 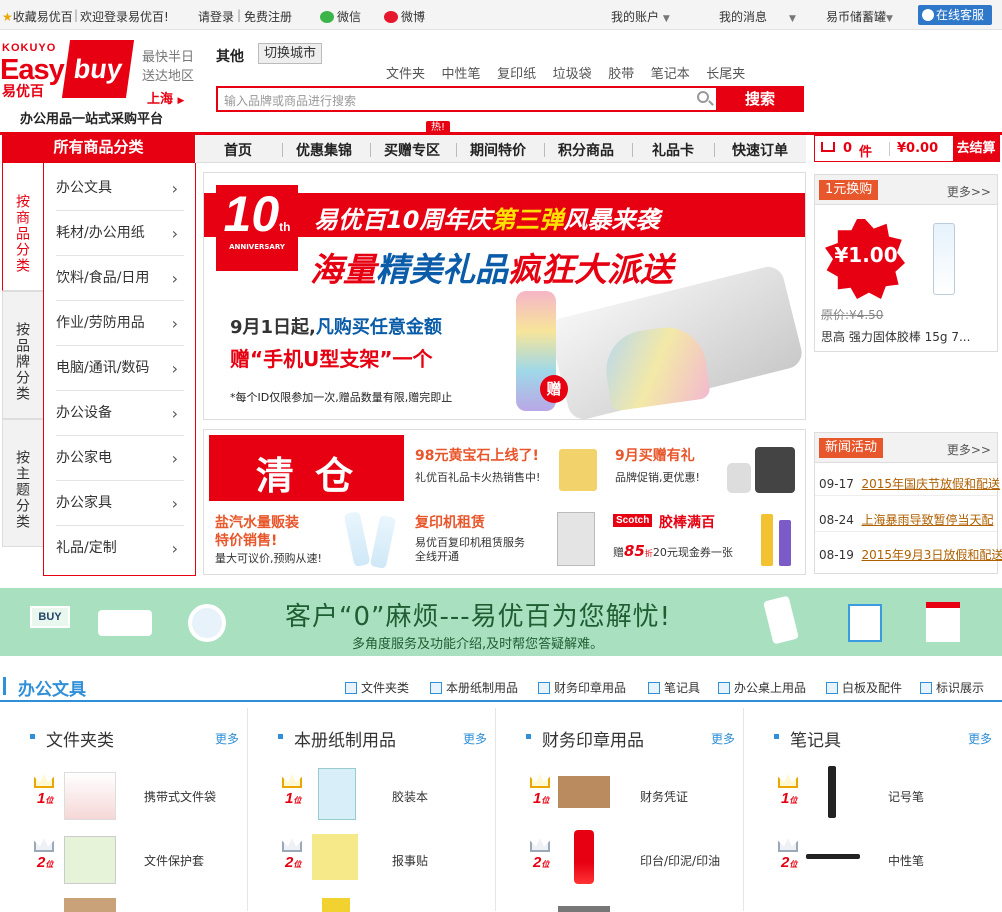 What do you see at coordinates (405, 74) in the screenshot?
I see `hot-word-link: 文件夹` at bounding box center [405, 74].